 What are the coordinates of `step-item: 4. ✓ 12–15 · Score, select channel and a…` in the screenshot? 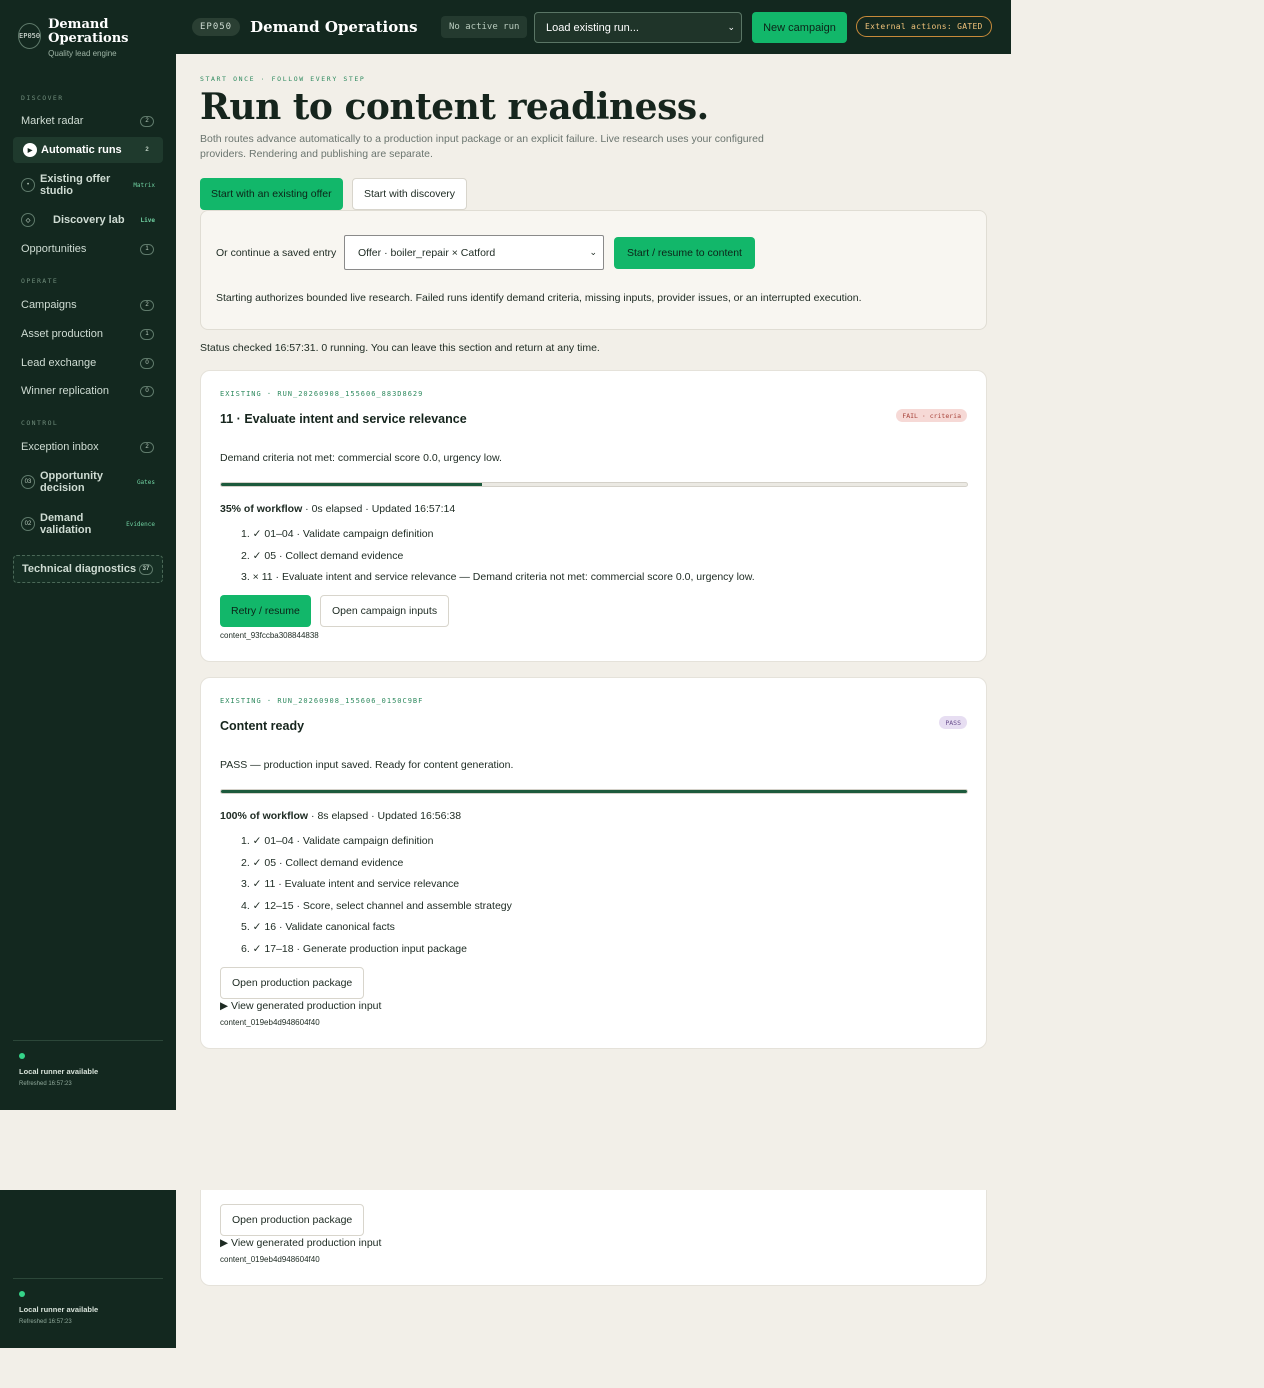 It's located at (376, 905).